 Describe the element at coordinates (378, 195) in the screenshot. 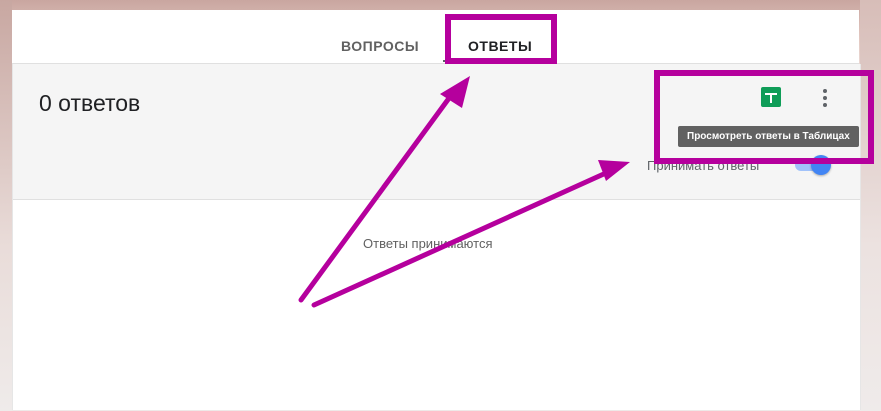

I see `annotation-arrow-to-tab` at that location.